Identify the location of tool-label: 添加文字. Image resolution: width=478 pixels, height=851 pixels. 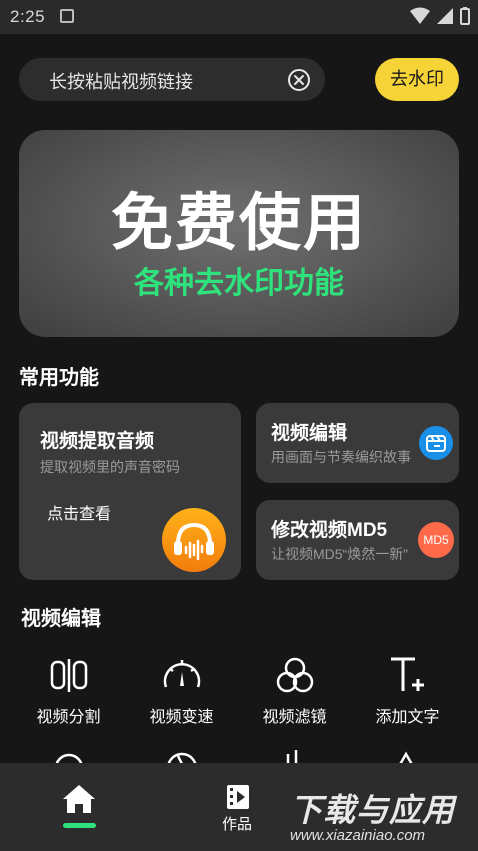
(407, 717).